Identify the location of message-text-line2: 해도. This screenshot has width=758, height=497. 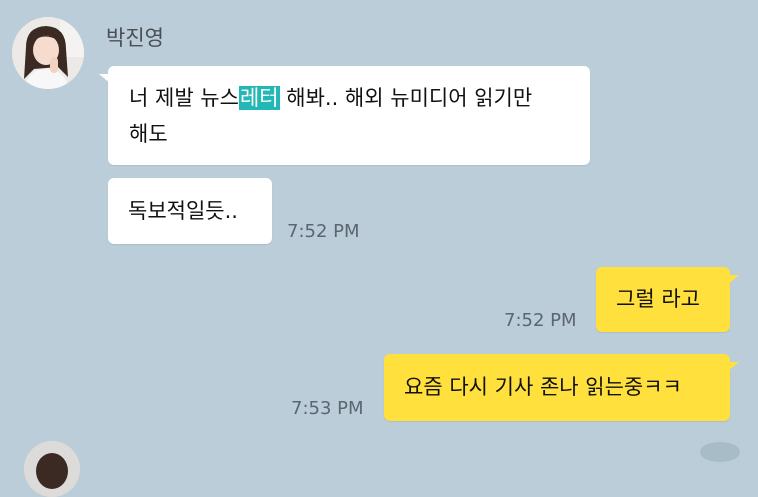
(148, 134).